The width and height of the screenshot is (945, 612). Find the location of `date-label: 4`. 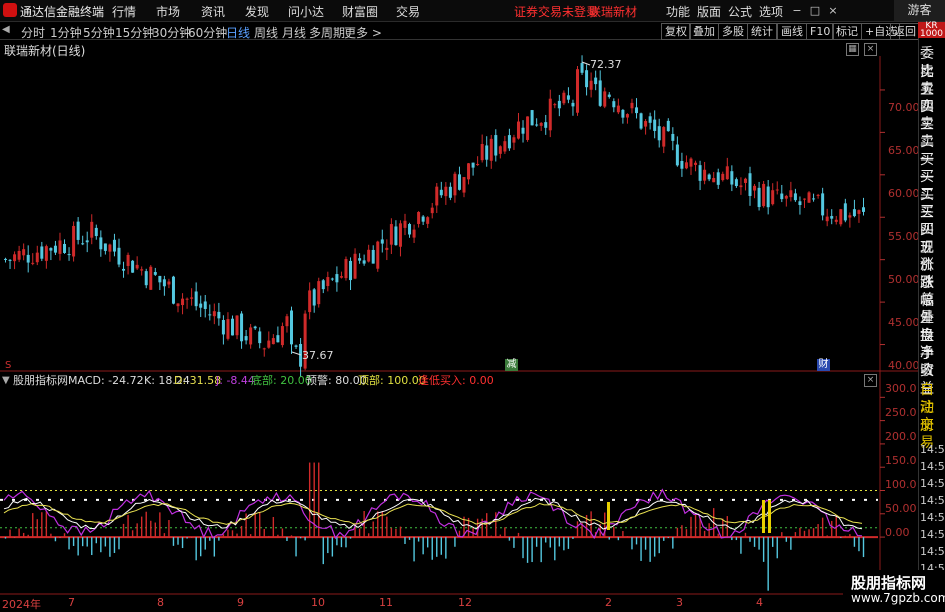

date-label: 4 is located at coordinates (759, 602).